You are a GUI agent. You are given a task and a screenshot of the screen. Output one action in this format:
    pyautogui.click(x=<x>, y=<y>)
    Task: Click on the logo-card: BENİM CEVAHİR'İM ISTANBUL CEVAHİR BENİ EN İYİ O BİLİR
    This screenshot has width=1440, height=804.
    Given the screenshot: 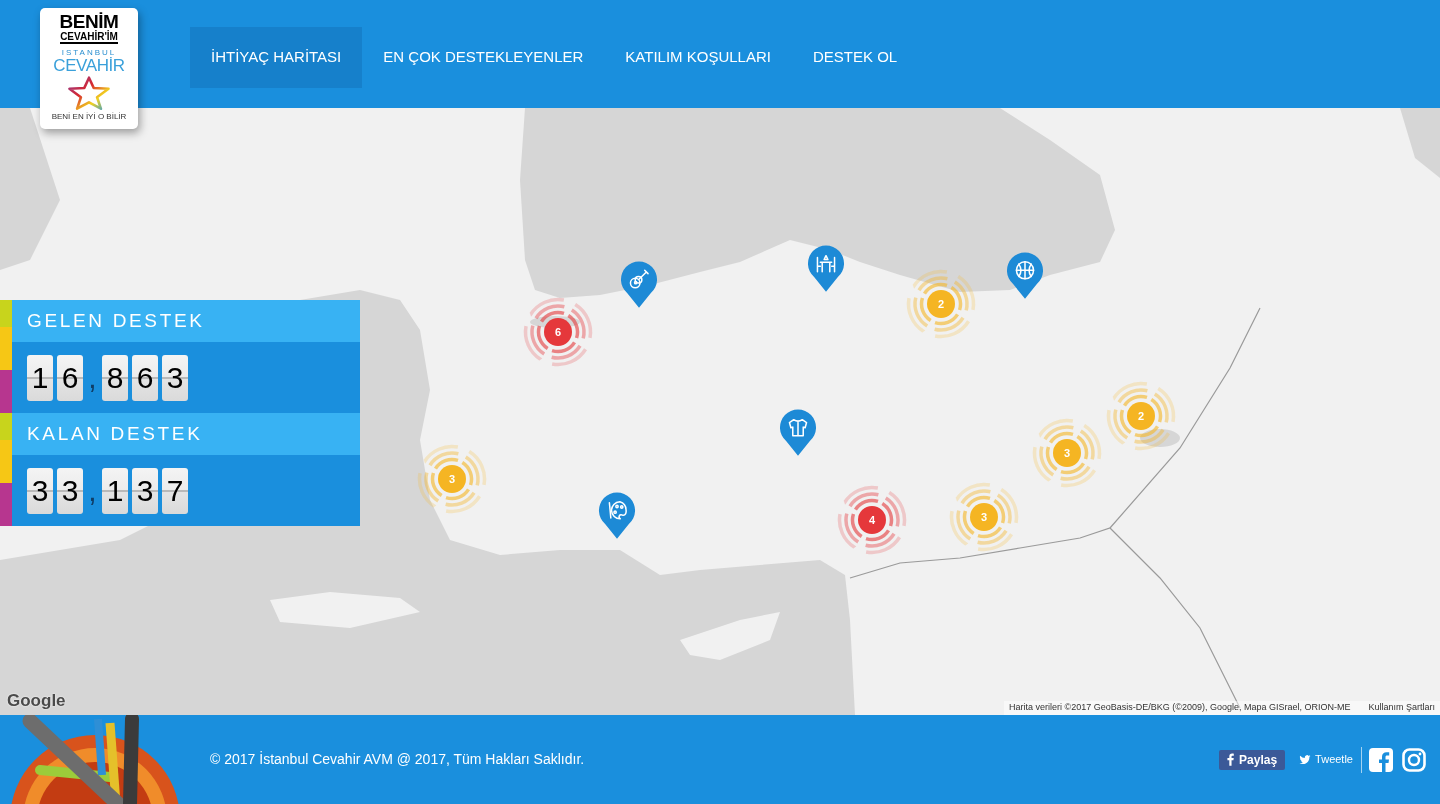 What is the action you would take?
    pyautogui.click(x=89, y=68)
    